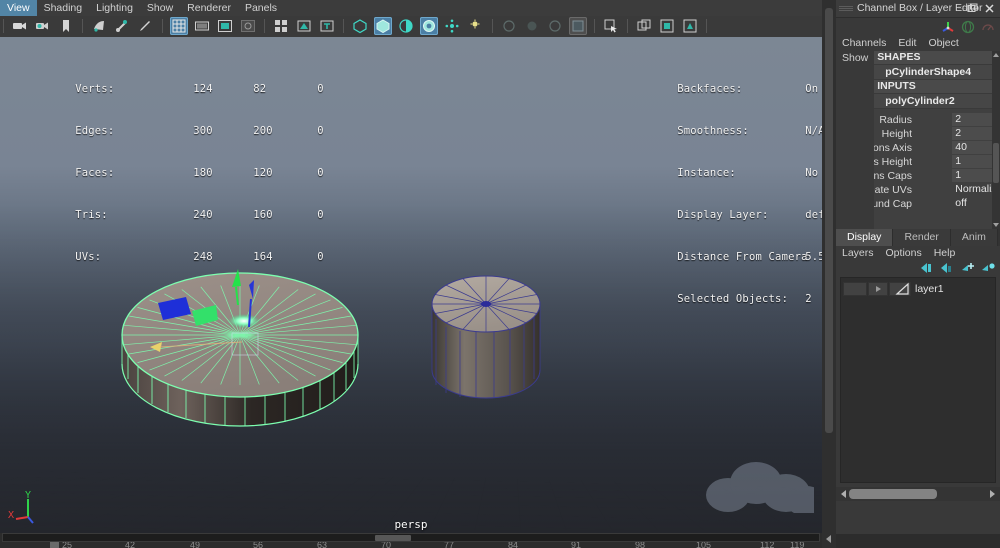 The height and width of the screenshot is (548, 1000). Describe the element at coordinates (18, 8) in the screenshot. I see `menu-view: View` at that location.